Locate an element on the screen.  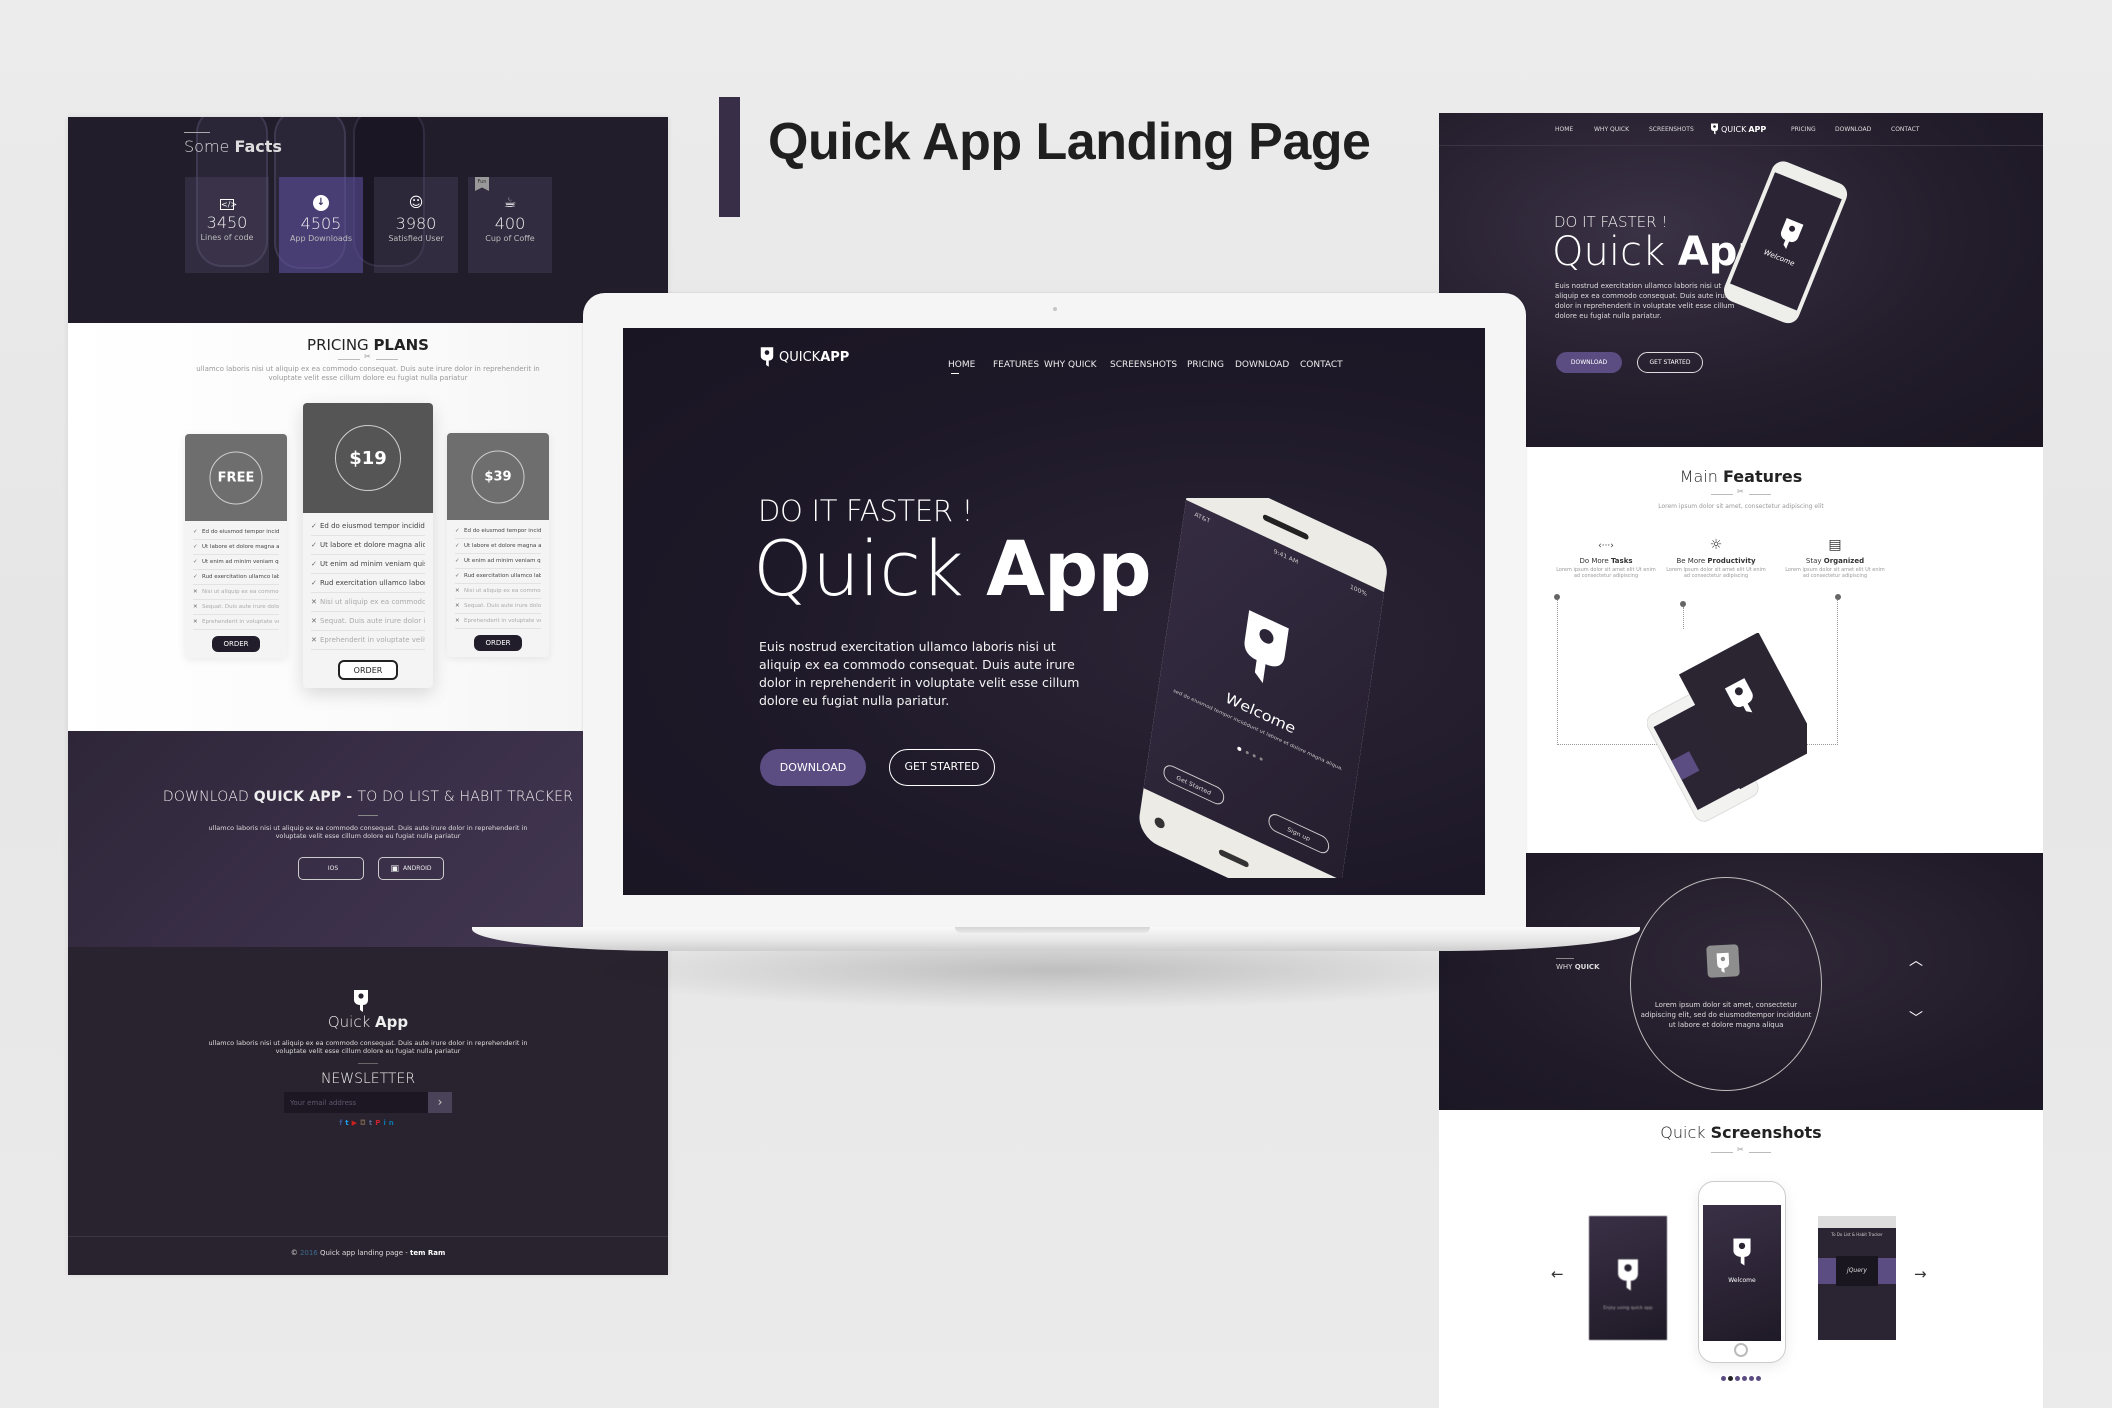
why-quick-circle is located at coordinates (1726, 984).